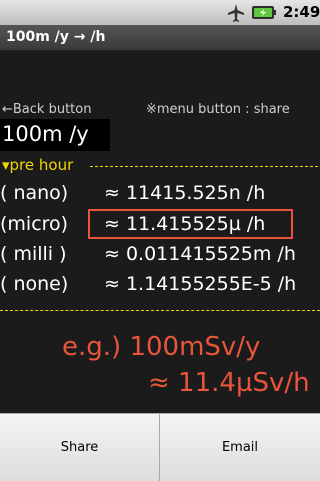 The width and height of the screenshot is (320, 481). What do you see at coordinates (80, 447) in the screenshot?
I see `share-button: Share` at bounding box center [80, 447].